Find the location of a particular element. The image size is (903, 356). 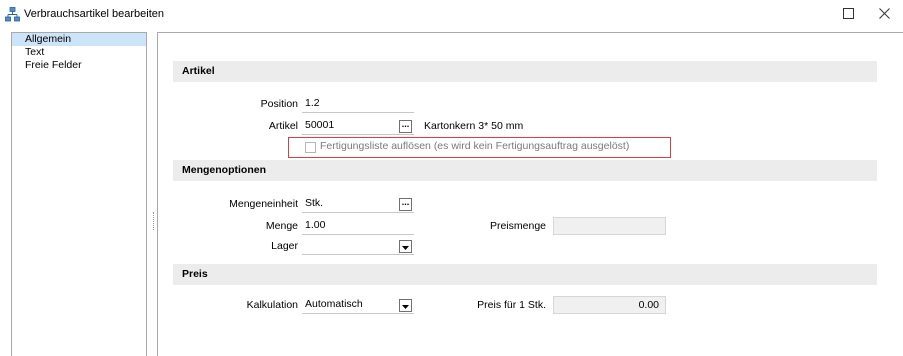

close-button is located at coordinates (884, 15).